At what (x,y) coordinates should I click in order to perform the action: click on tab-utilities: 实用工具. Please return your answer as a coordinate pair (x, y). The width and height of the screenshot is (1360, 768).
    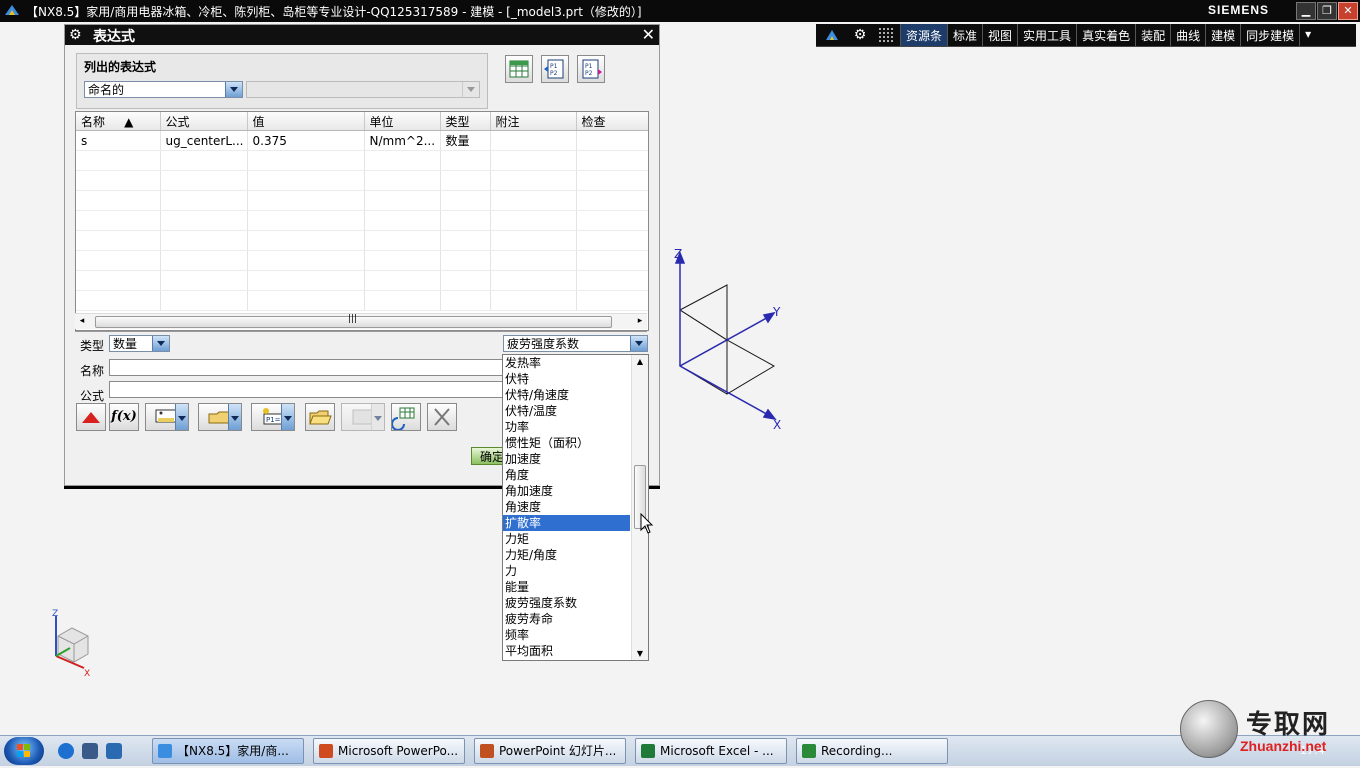
    Looking at the image, I should click on (1046, 35).